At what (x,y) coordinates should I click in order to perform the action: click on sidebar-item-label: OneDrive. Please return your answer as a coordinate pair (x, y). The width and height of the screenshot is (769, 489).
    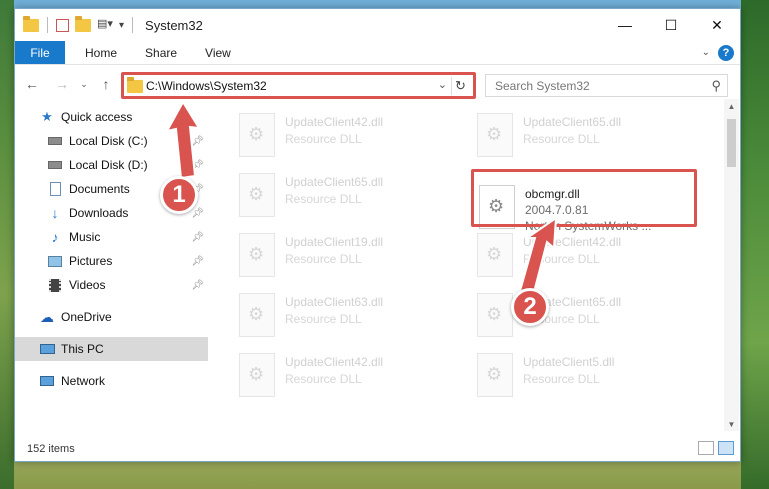
    Looking at the image, I should click on (86, 317).